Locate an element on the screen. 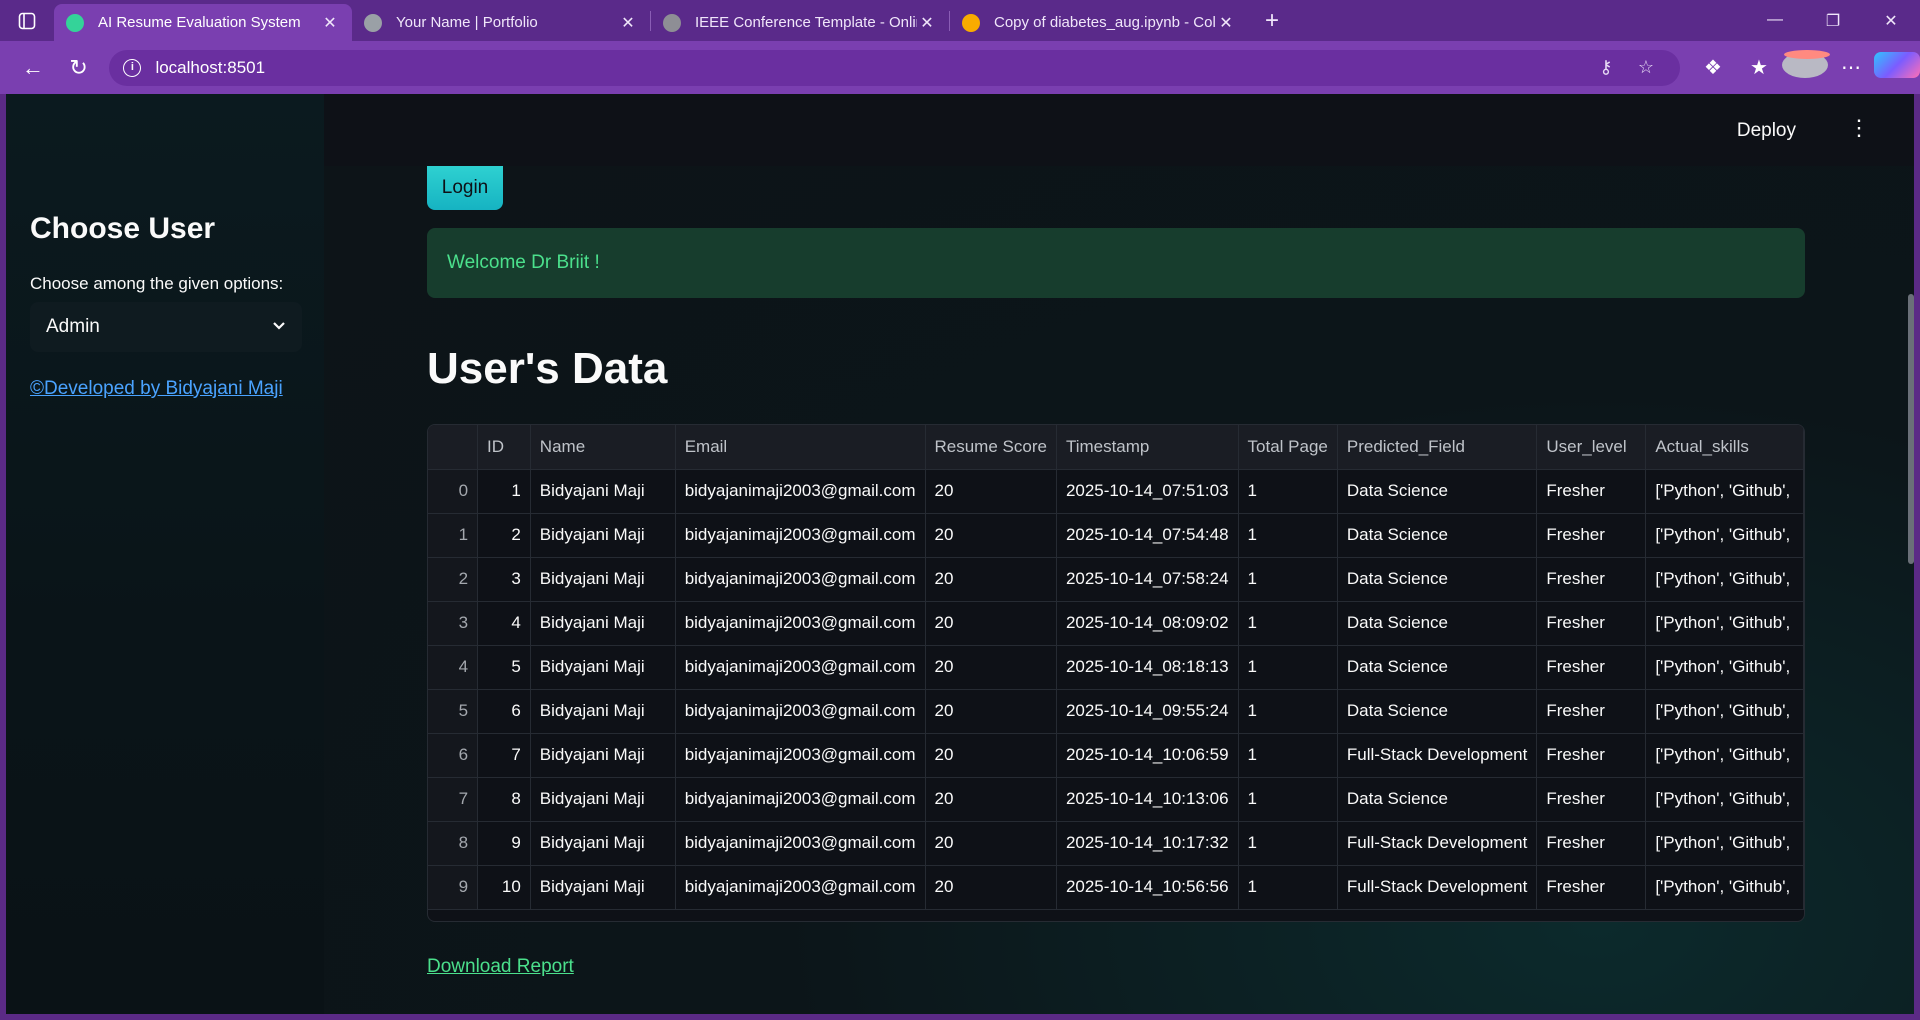  table-cell: 2025-10-14_07:54:48 is located at coordinates (1147, 535).